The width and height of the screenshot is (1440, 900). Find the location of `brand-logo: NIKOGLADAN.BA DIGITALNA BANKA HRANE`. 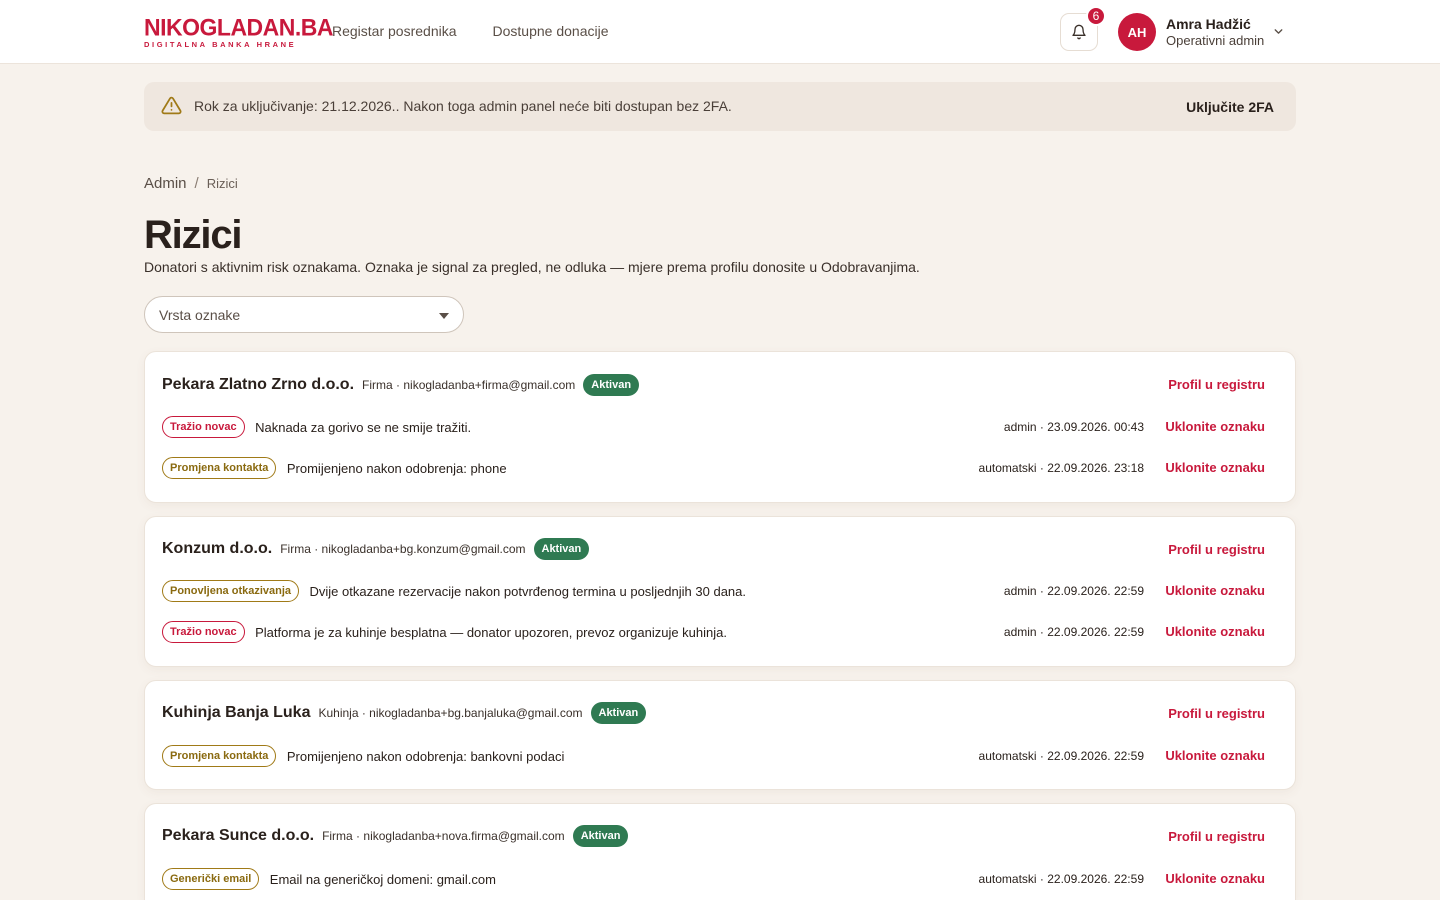

brand-logo: NIKOGLADAN.BA DIGITALNA BANKA HRANE is located at coordinates (239, 31).